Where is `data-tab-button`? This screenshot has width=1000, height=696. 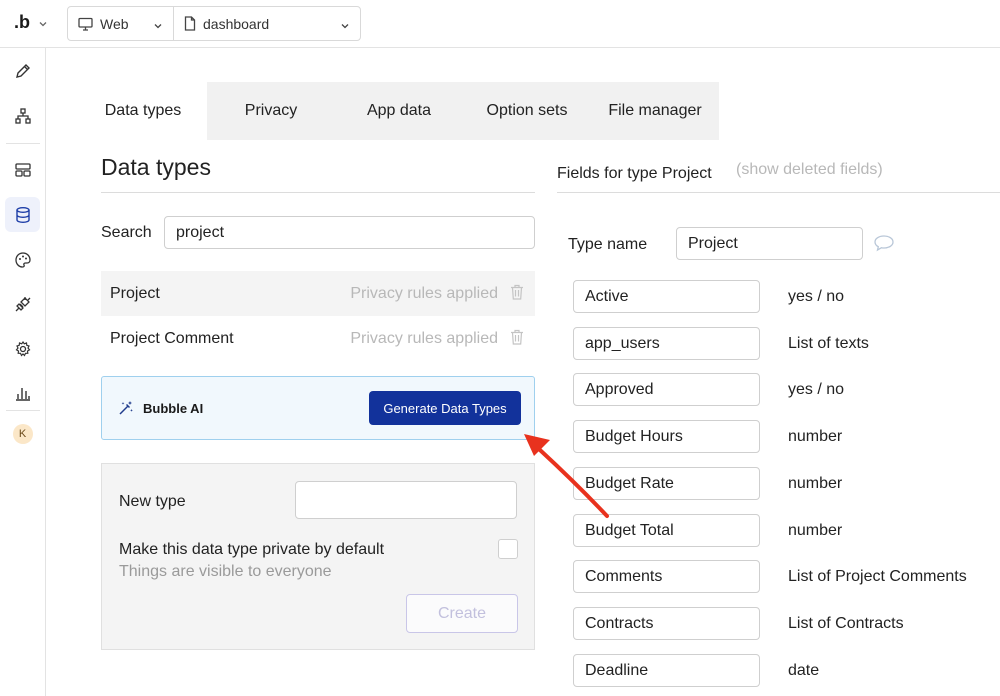 data-tab-button is located at coordinates (22, 214).